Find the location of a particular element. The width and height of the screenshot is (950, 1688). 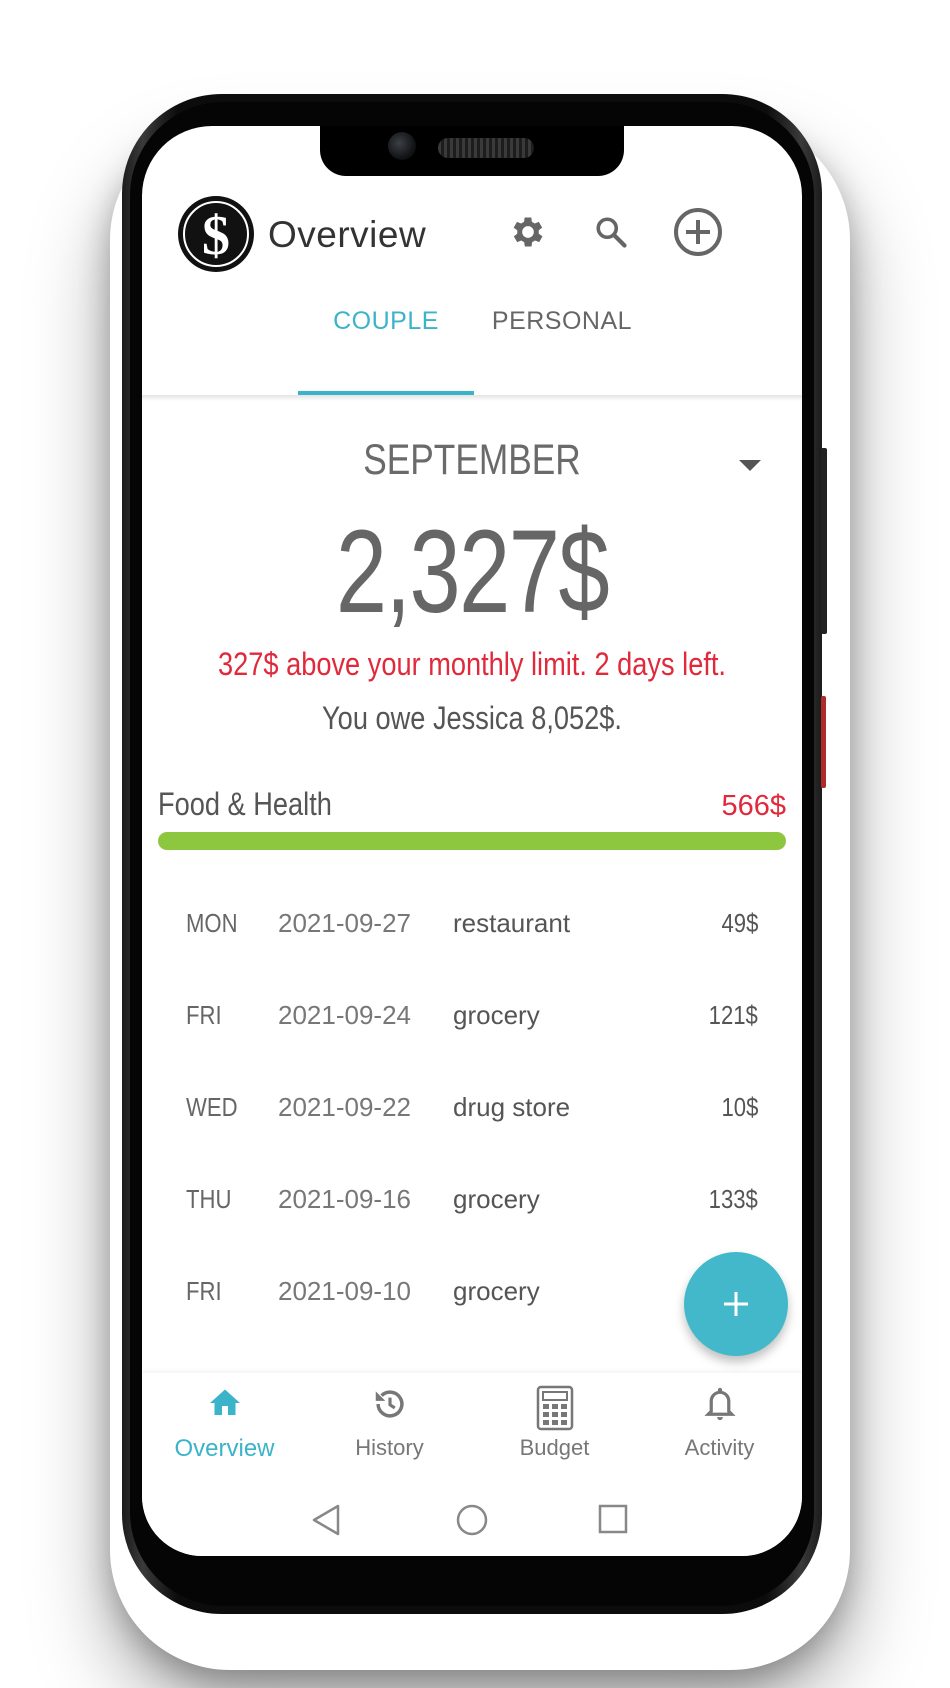

table-row: MON 2021-09-27 restaurant 49$ is located at coordinates (472, 928).